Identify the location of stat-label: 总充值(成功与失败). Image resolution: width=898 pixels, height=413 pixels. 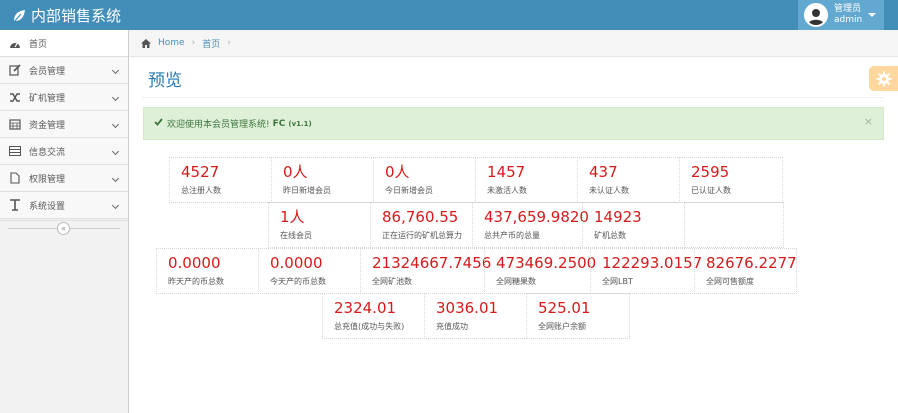
(369, 326).